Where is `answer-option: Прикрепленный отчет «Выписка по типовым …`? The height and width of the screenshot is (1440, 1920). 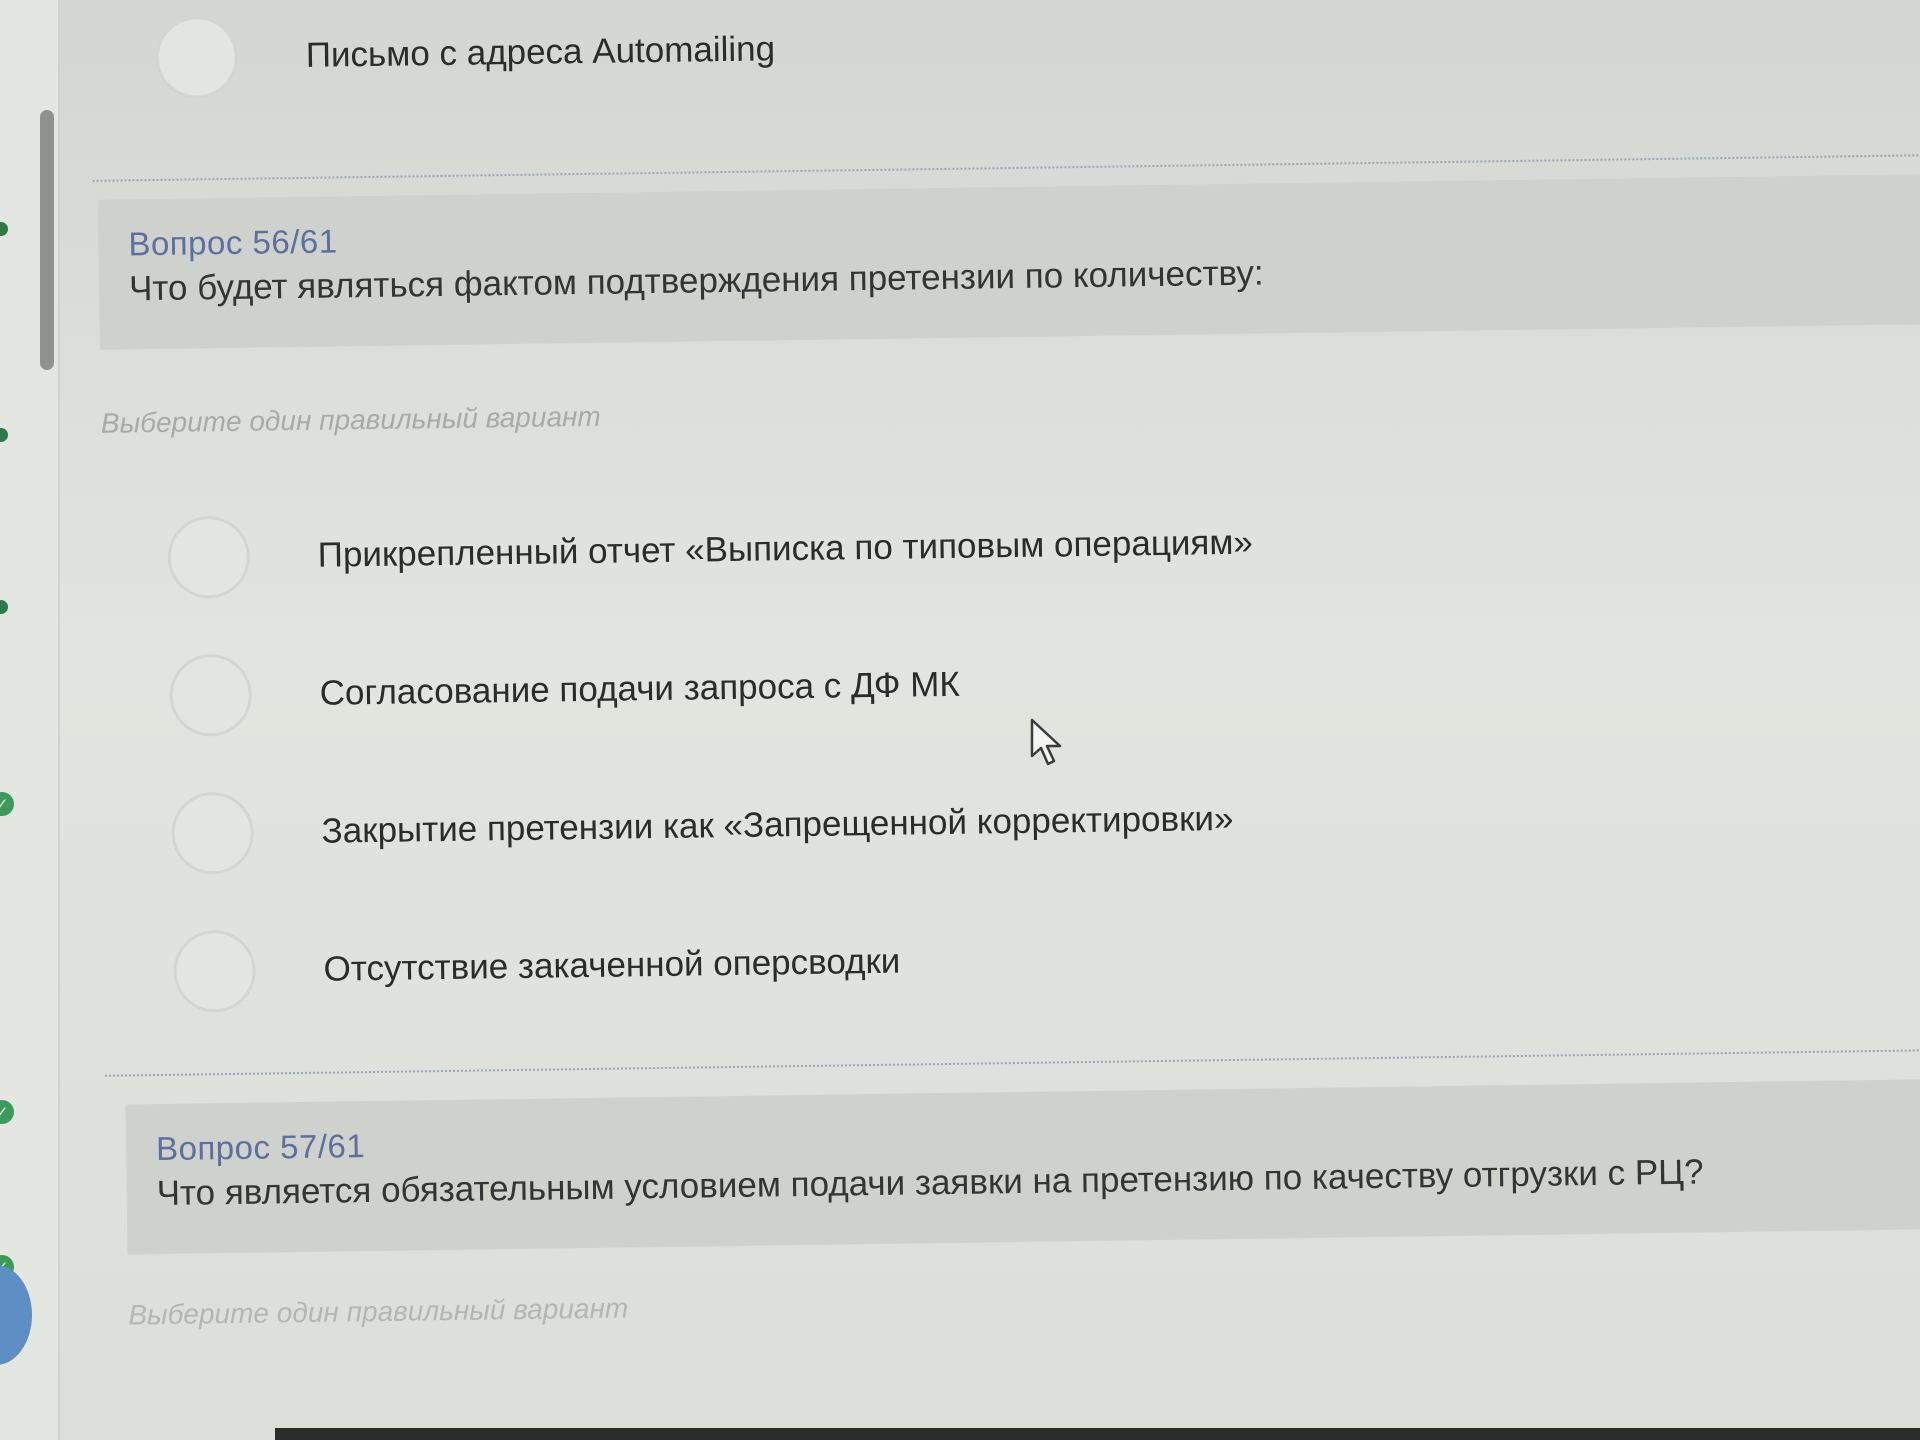 answer-option: Прикрепленный отчет «Выписка по типовым … is located at coordinates (710, 550).